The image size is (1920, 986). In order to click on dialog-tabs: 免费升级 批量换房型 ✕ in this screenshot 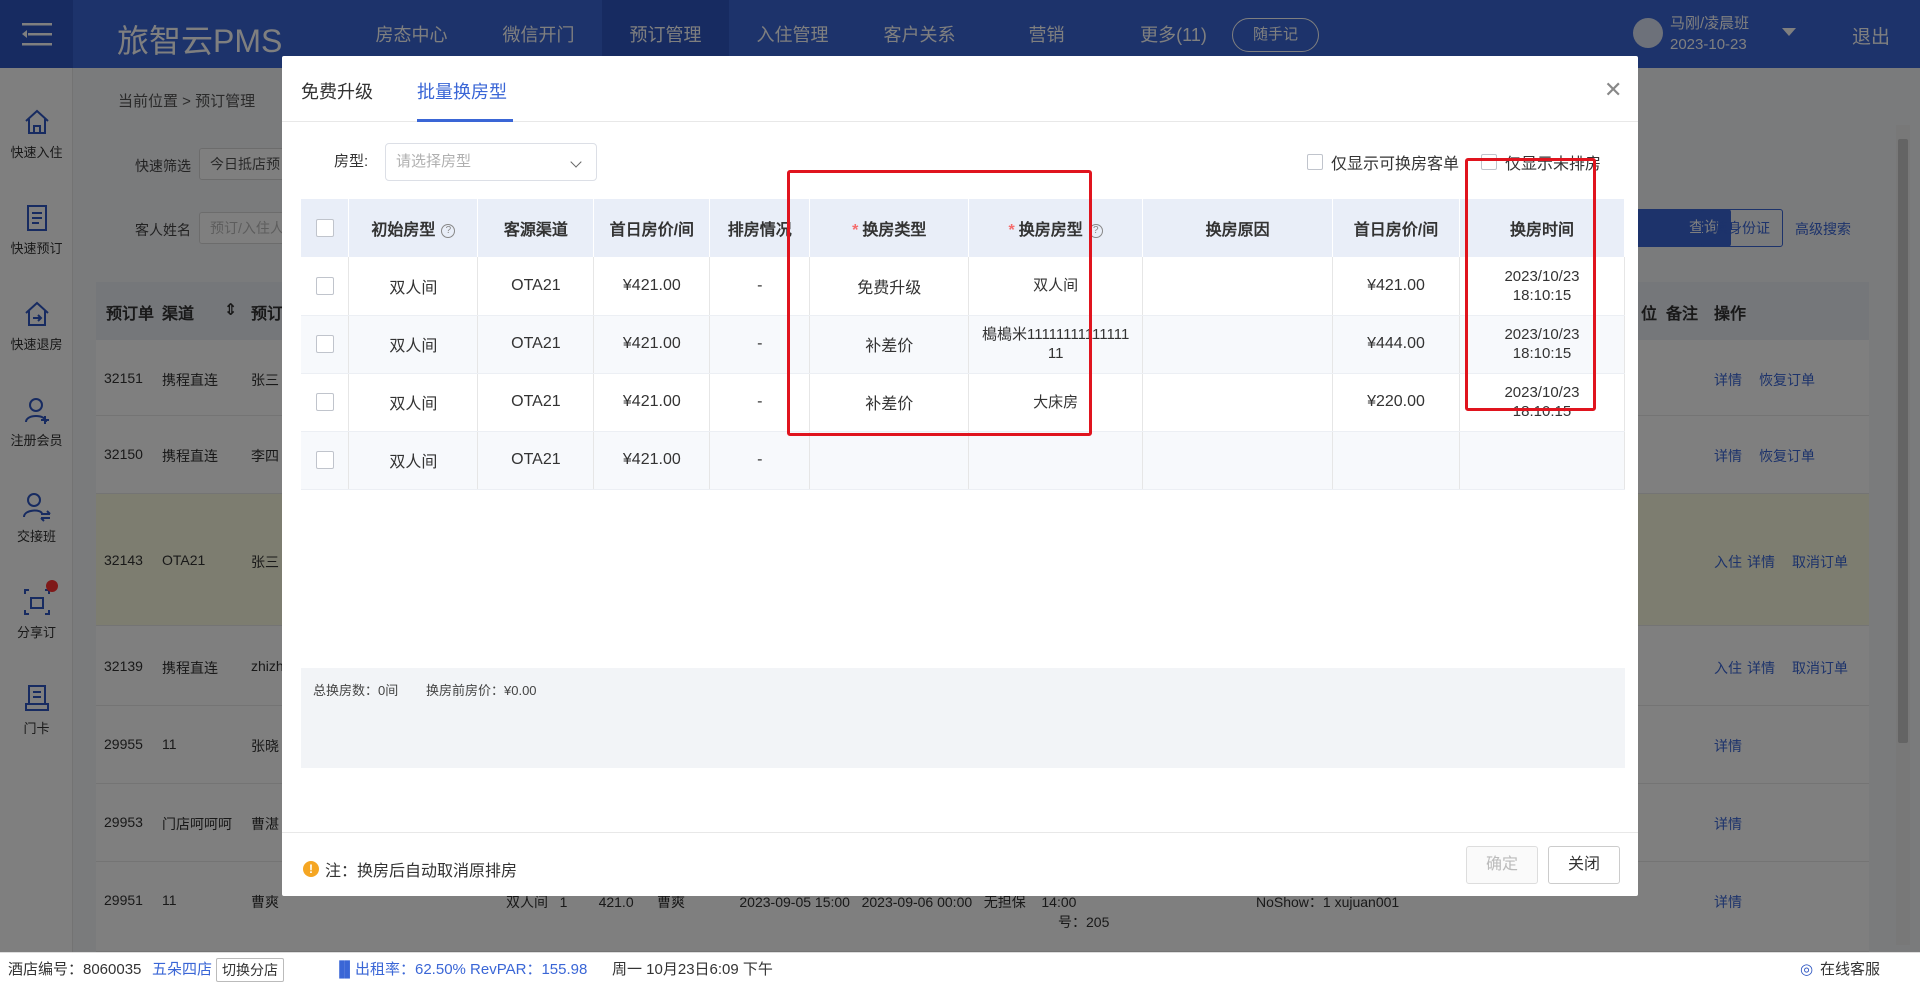, I will do `click(960, 89)`.